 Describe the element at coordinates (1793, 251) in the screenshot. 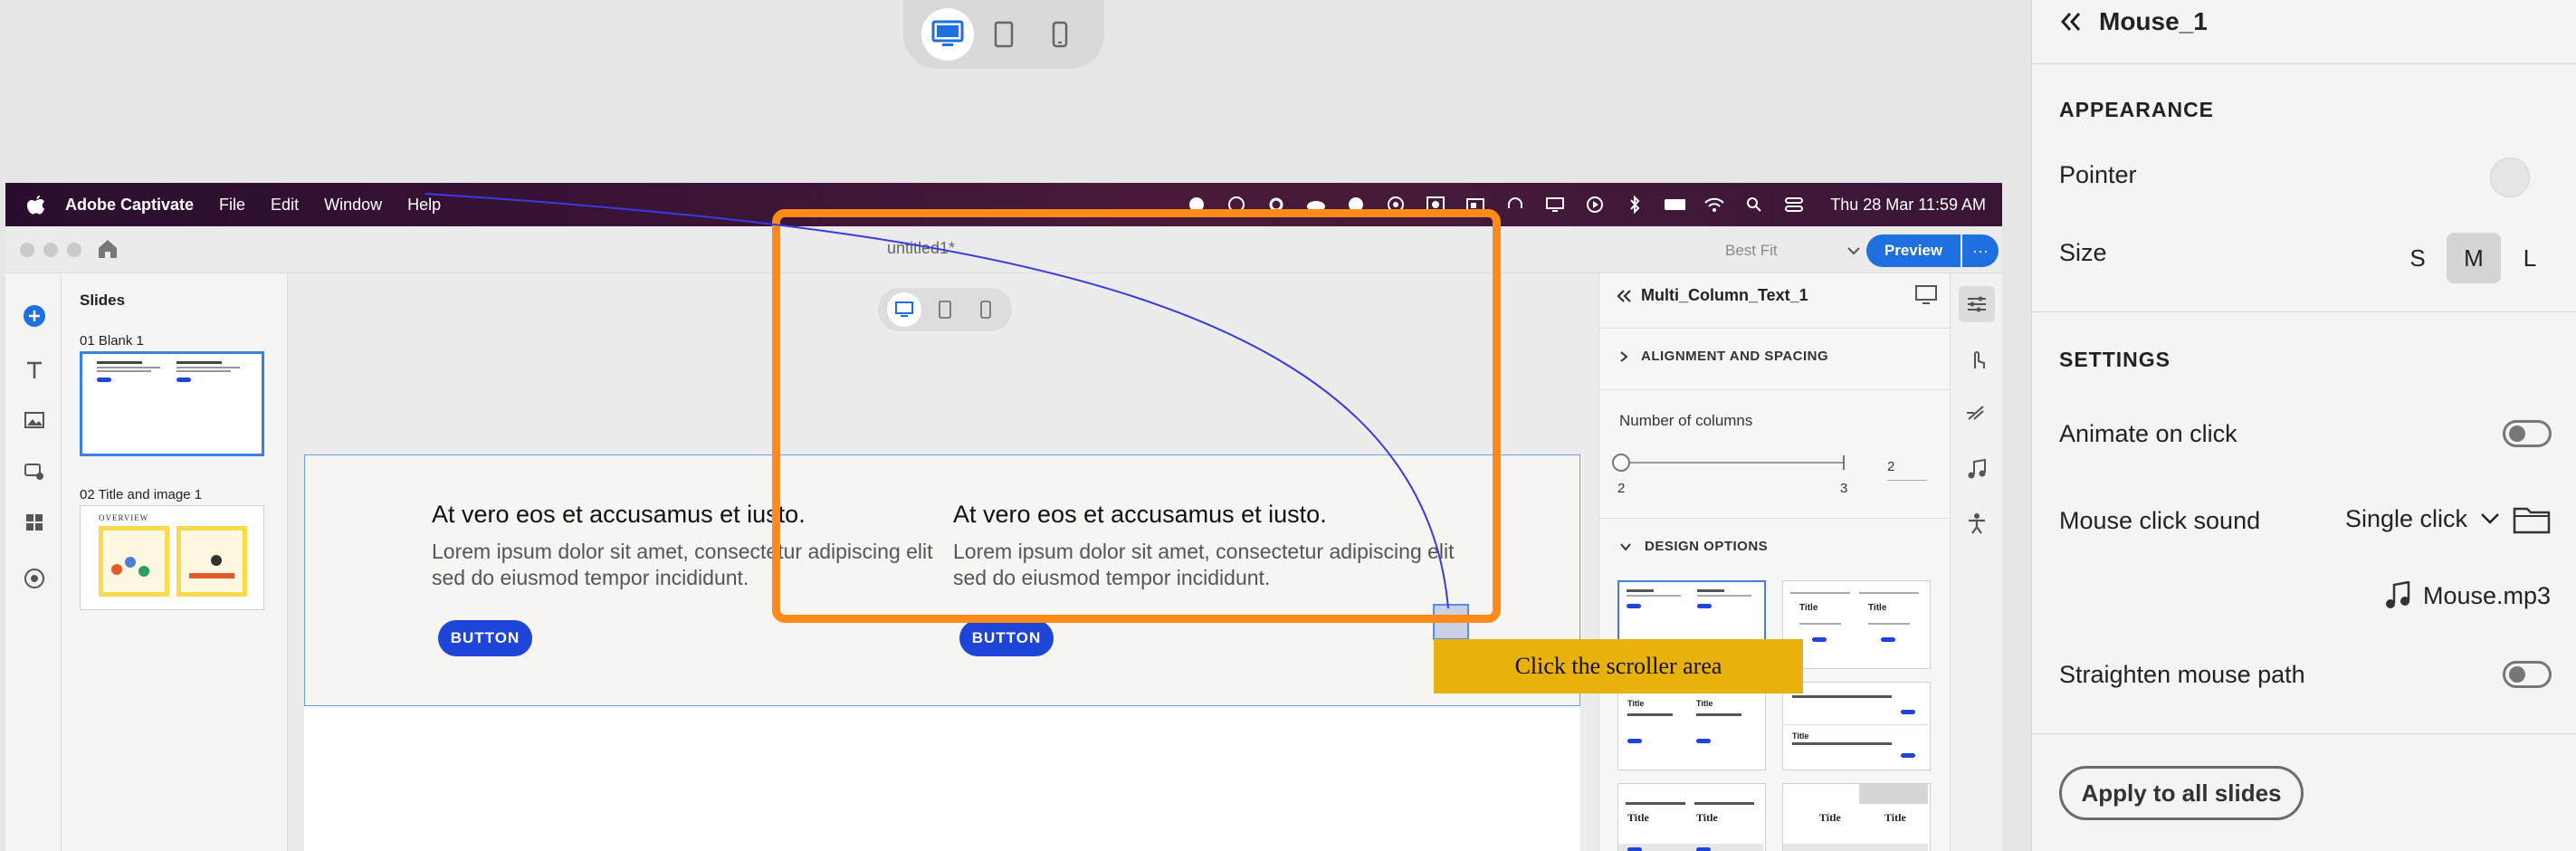

I see `zoom-fit-select: Best Fit` at that location.